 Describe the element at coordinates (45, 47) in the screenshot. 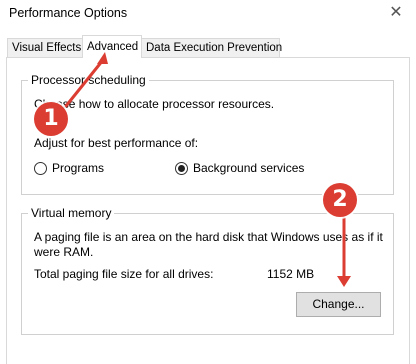

I see `tab-visual-effects: Visual Effects` at that location.